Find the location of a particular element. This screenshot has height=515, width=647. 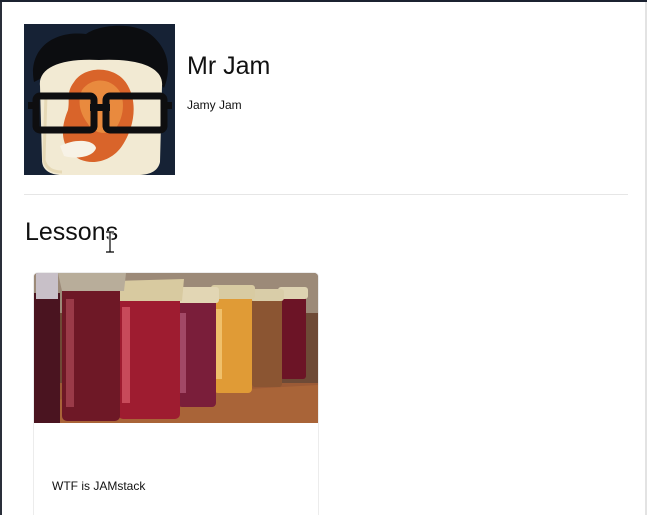

profile-subtitle: Jamy Jam is located at coordinates (214, 105).